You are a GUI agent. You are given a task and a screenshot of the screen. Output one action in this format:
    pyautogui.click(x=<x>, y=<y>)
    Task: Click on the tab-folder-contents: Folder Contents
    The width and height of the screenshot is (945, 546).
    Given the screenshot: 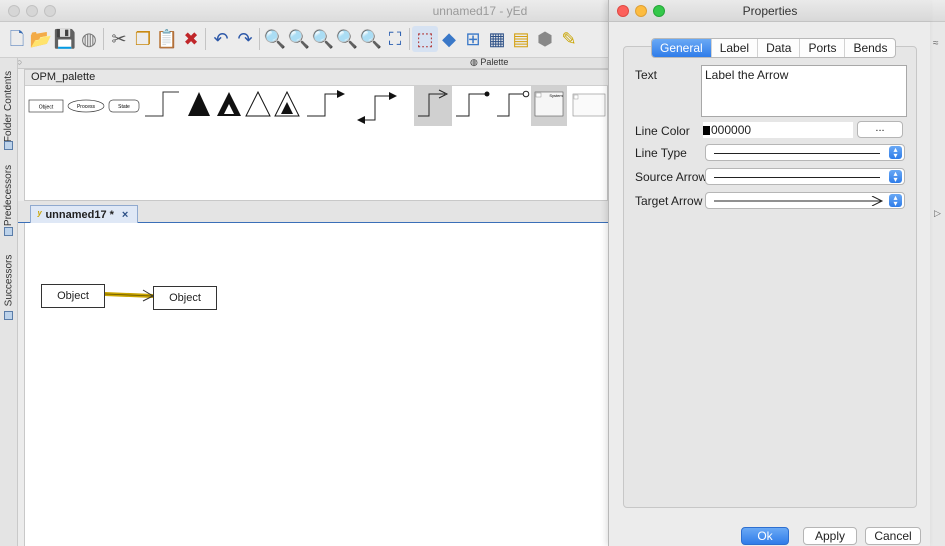 What is the action you would take?
    pyautogui.click(x=9, y=106)
    